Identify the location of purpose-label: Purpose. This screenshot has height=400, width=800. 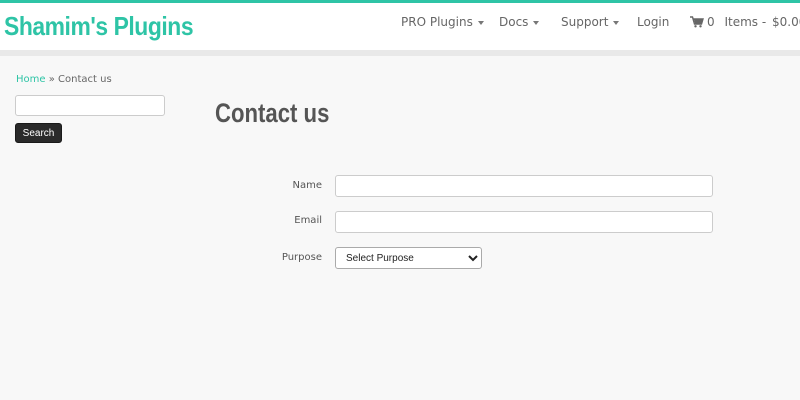
(301, 257).